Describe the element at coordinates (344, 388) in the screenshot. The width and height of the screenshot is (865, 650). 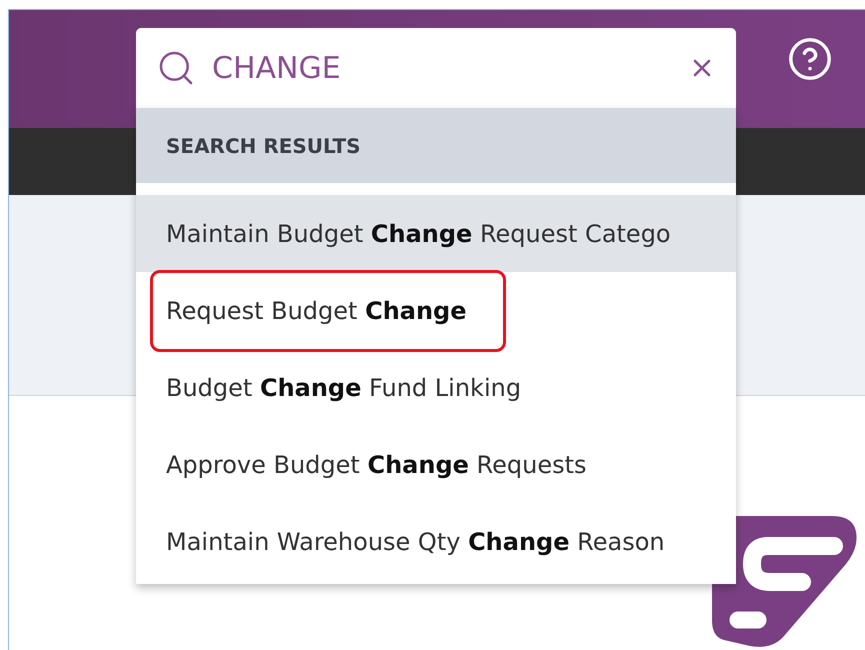
I see `result-label: Budget Change Fund Linking` at that location.